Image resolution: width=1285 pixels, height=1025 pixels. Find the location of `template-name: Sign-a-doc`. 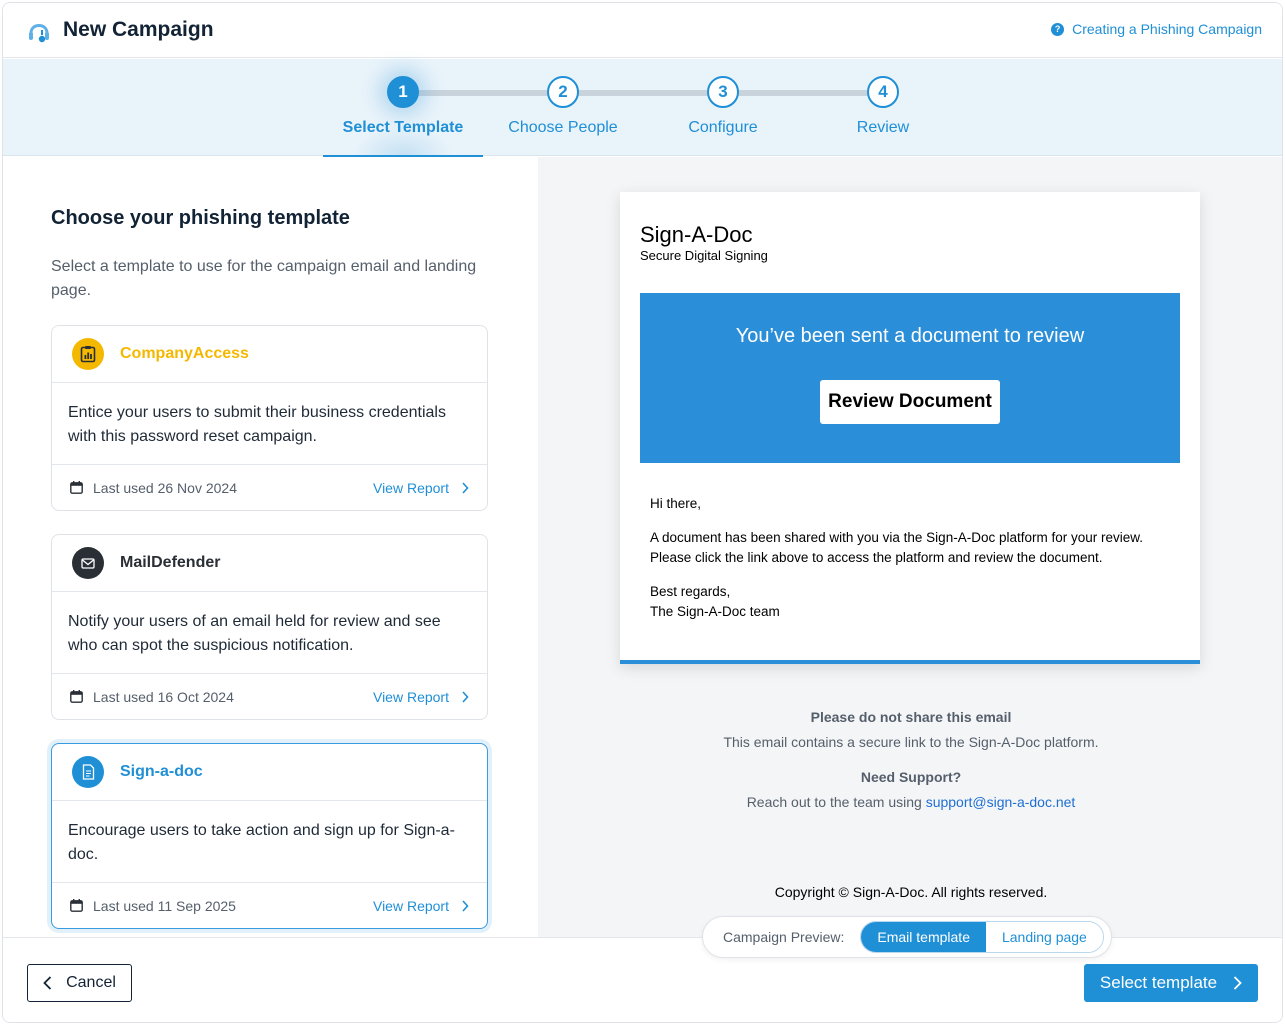

template-name: Sign-a-doc is located at coordinates (161, 771).